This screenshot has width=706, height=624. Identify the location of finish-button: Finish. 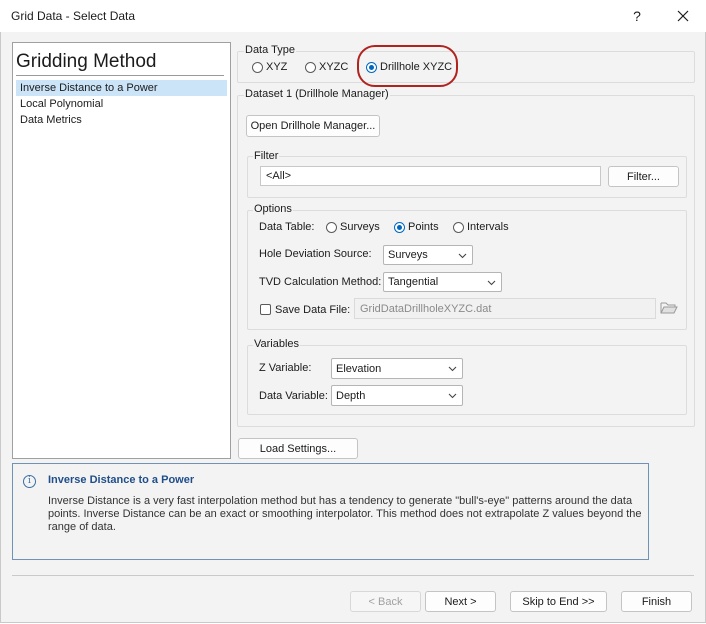
(656, 601).